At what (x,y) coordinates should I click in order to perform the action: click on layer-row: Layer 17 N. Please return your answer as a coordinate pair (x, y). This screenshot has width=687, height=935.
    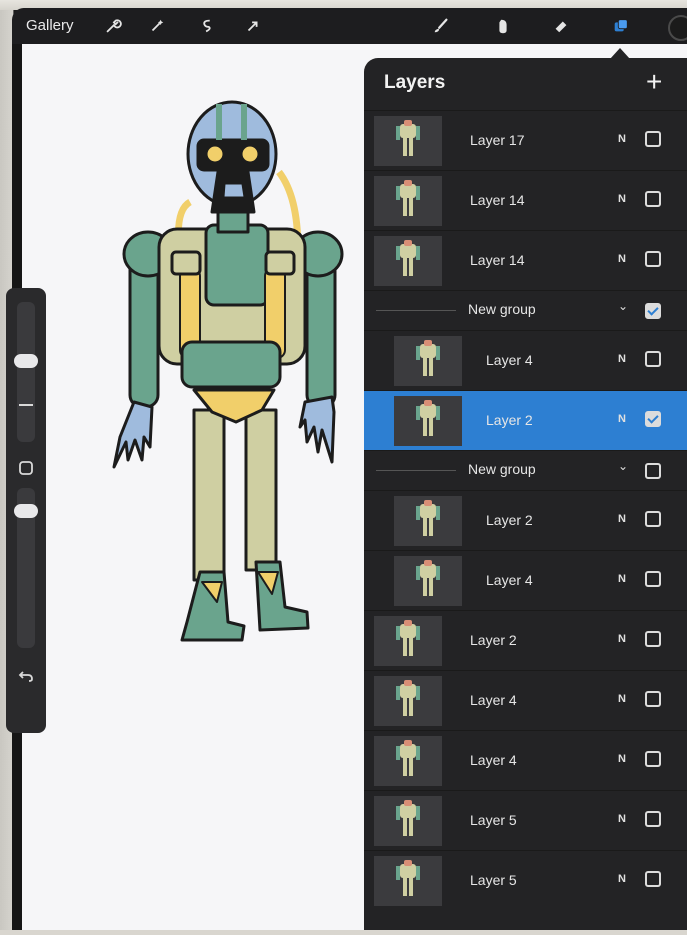
    Looking at the image, I should click on (525, 140).